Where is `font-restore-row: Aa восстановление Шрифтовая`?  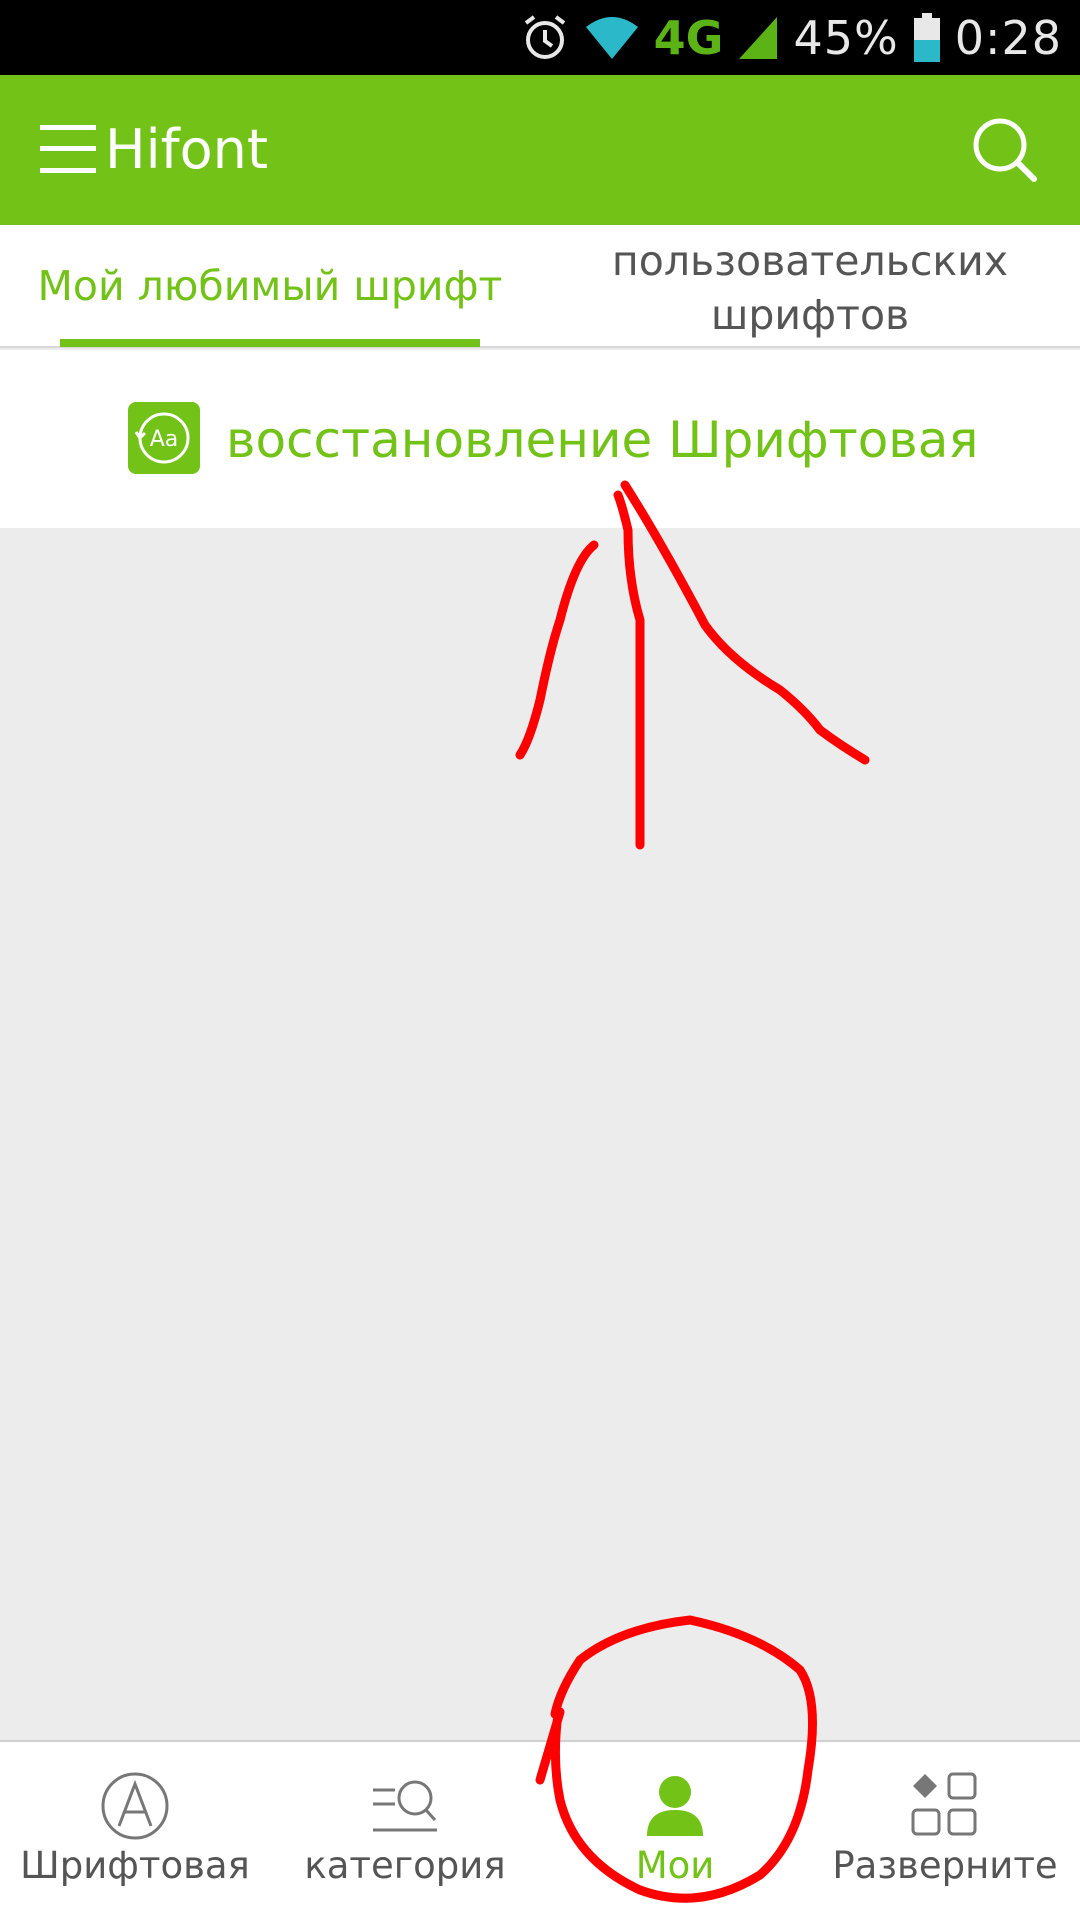
font-restore-row: Aa восстановление Шрифтовая is located at coordinates (540, 439).